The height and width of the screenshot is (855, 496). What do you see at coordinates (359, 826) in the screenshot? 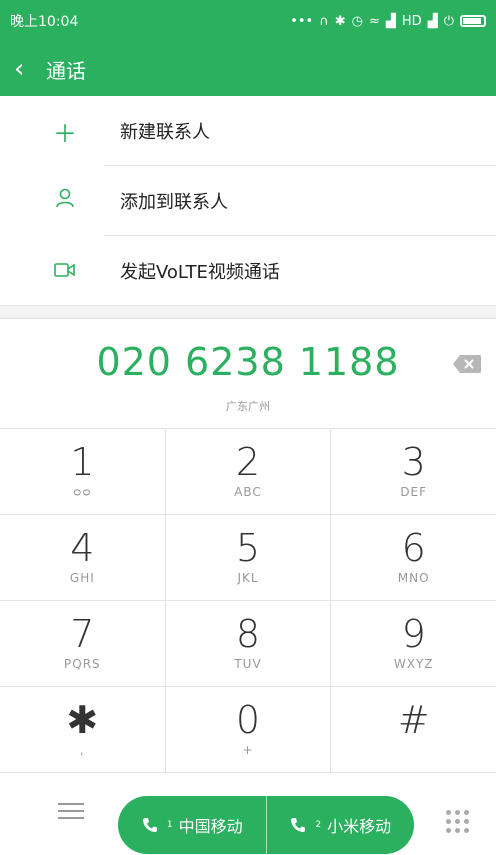
I see `sim2-label: 小米移动` at bounding box center [359, 826].